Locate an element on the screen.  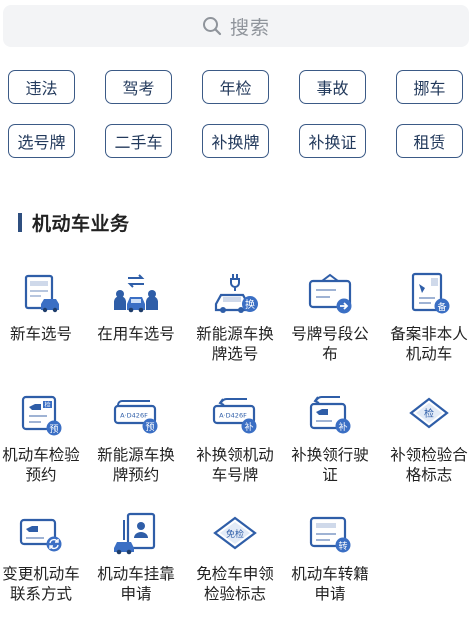
plate-select-icon is located at coordinates (41, 293).